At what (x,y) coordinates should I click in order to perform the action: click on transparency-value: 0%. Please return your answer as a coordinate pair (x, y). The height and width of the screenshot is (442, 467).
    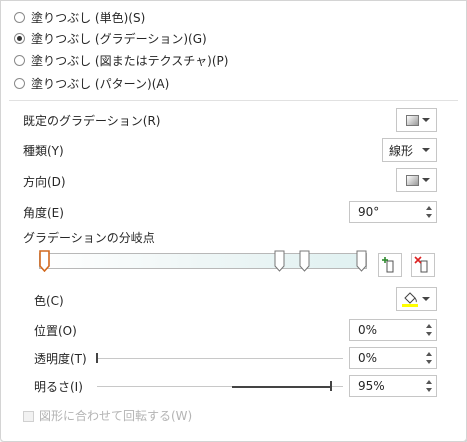
    Looking at the image, I should click on (368, 358).